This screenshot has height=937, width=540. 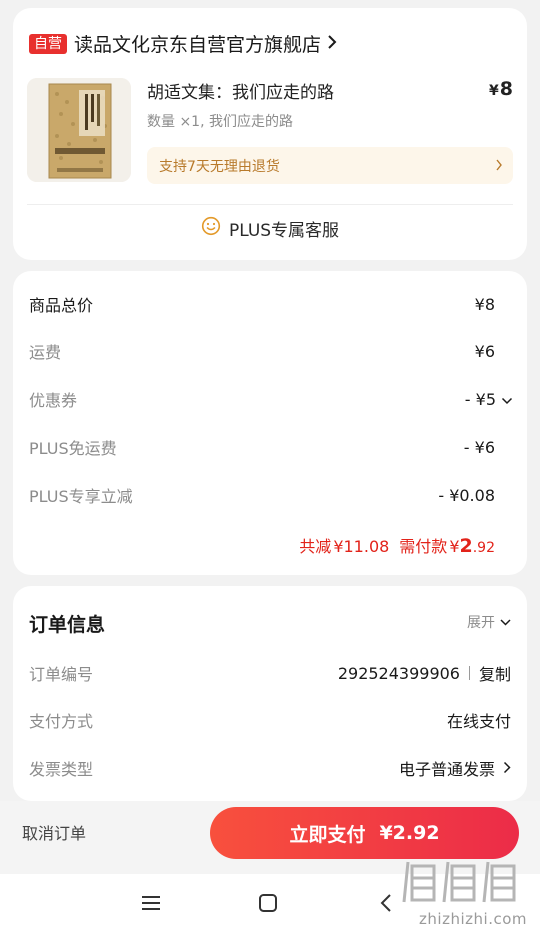 What do you see at coordinates (478, 721) in the screenshot?
I see `payment-method-value: 在线支付` at bounding box center [478, 721].